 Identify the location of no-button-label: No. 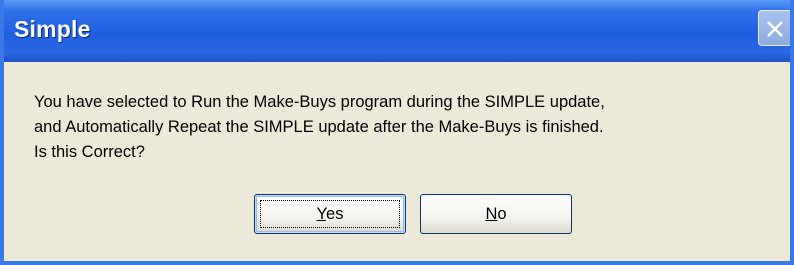
(495, 214).